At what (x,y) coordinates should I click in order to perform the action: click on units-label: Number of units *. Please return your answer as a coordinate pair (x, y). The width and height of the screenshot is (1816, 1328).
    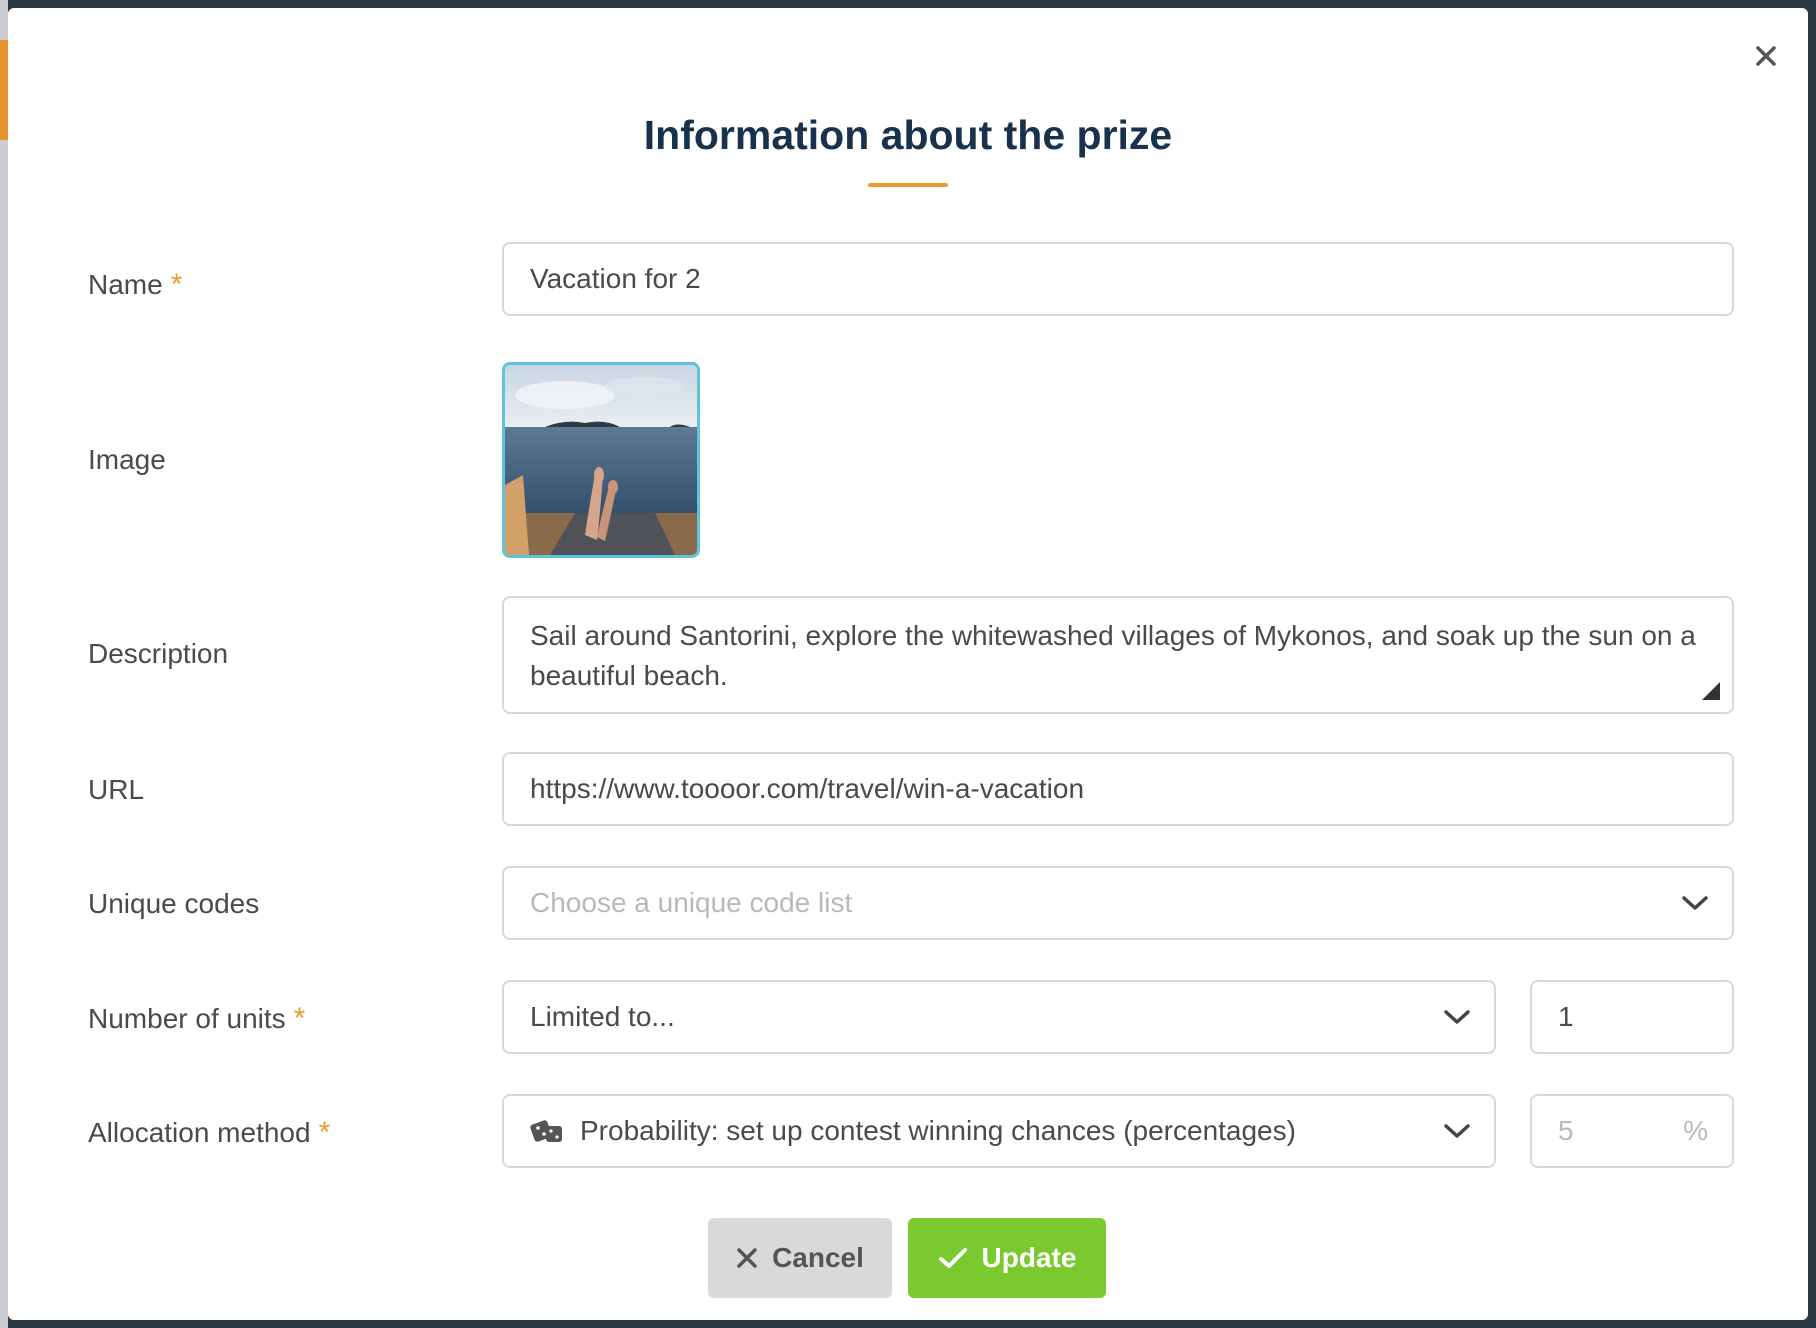
    Looking at the image, I should click on (196, 1019).